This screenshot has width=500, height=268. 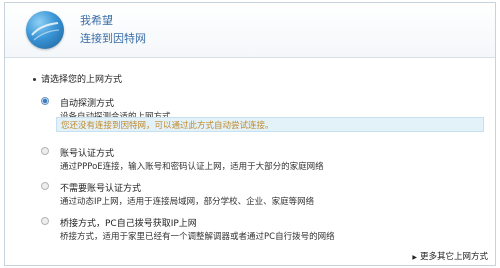 I want to click on more-options-link: ▶ 更多其它上网方式, so click(x=450, y=256).